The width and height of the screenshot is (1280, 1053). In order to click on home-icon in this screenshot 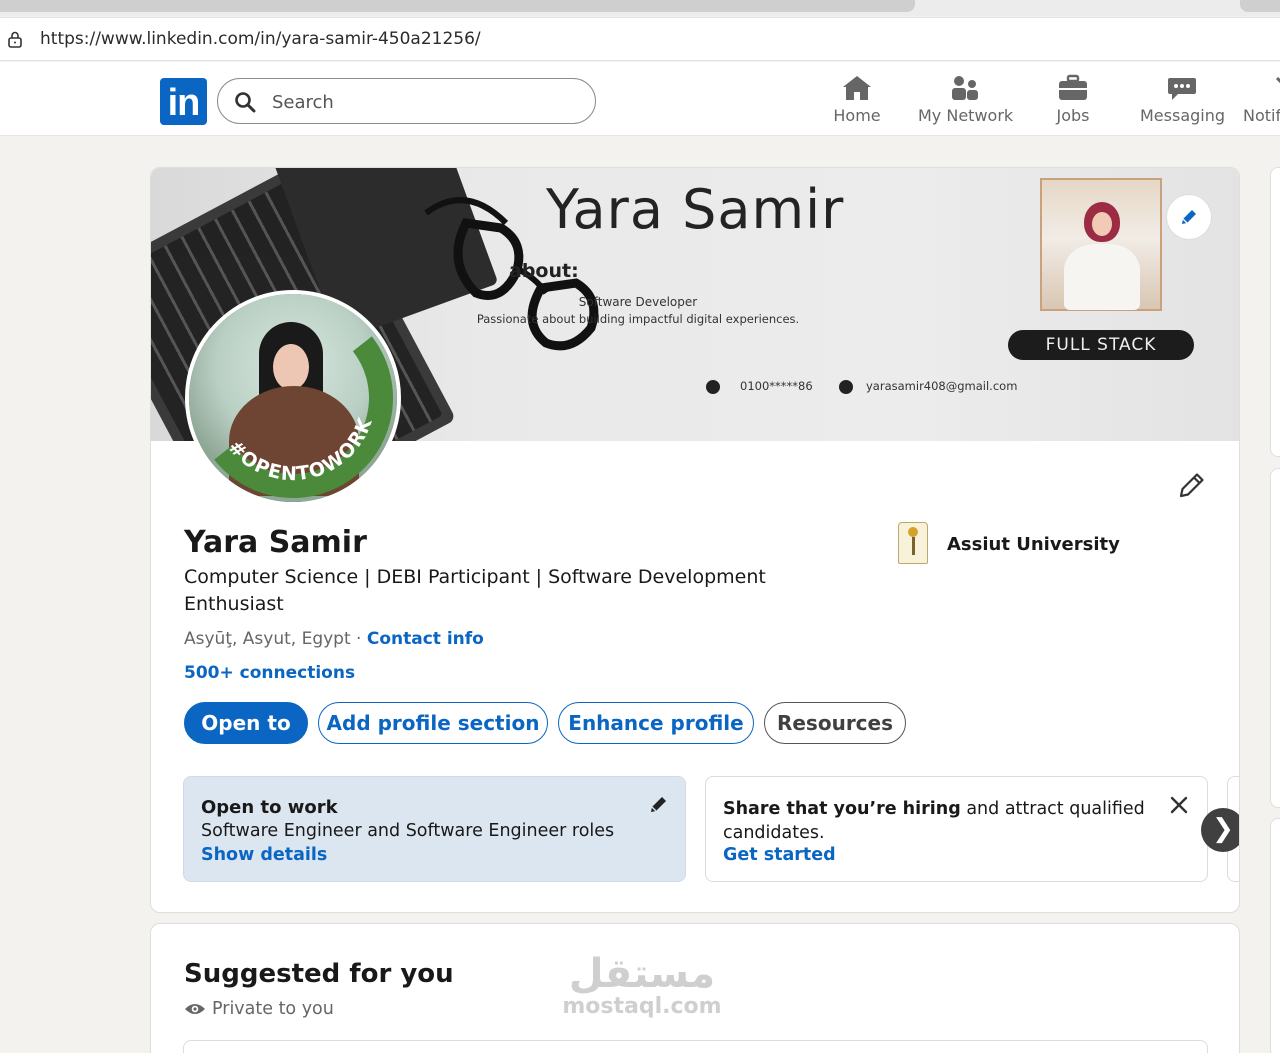, I will do `click(857, 88)`.